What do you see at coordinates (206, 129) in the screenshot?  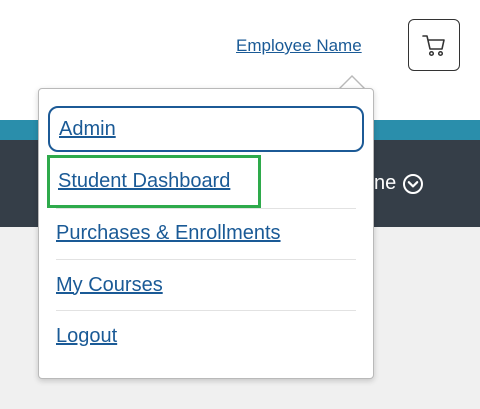 I see `menu-item-admin: Admin` at bounding box center [206, 129].